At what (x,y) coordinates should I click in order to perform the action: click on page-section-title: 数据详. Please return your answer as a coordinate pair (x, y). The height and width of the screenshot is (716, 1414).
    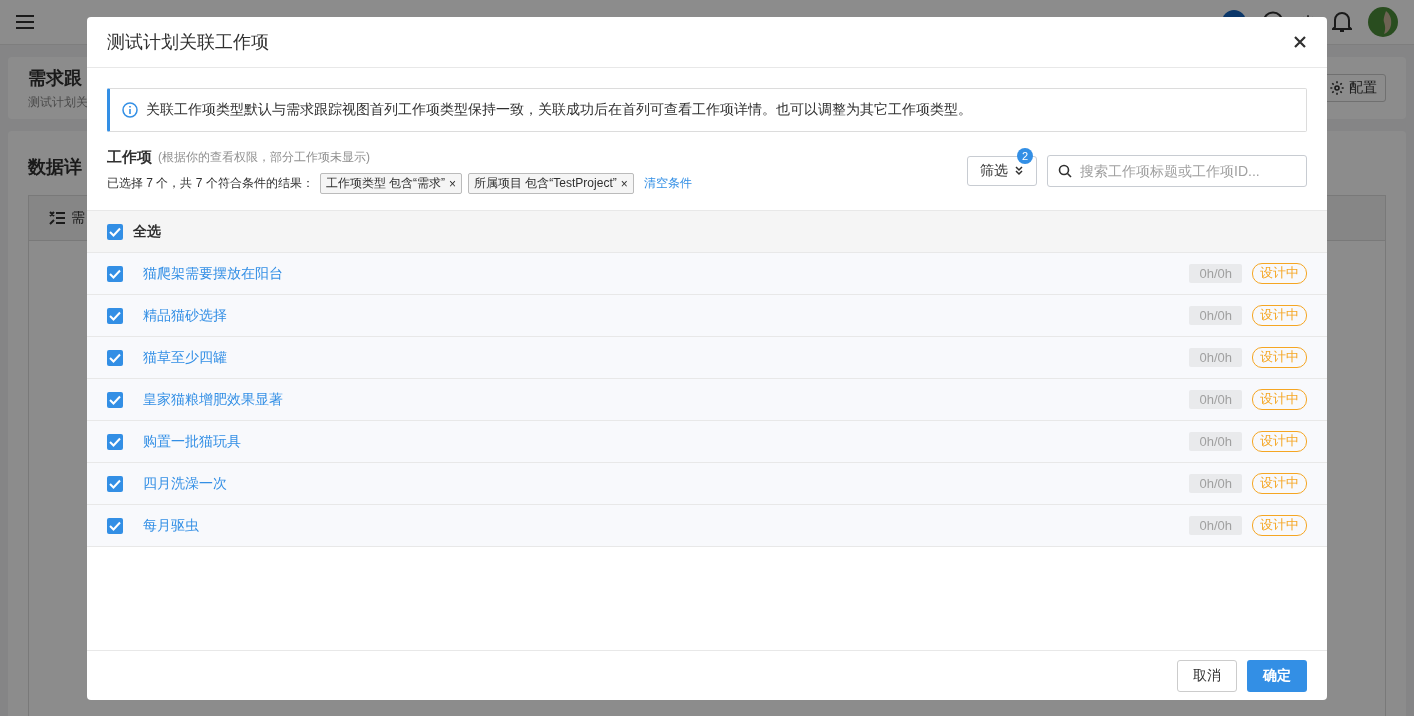
    Looking at the image, I should click on (55, 167).